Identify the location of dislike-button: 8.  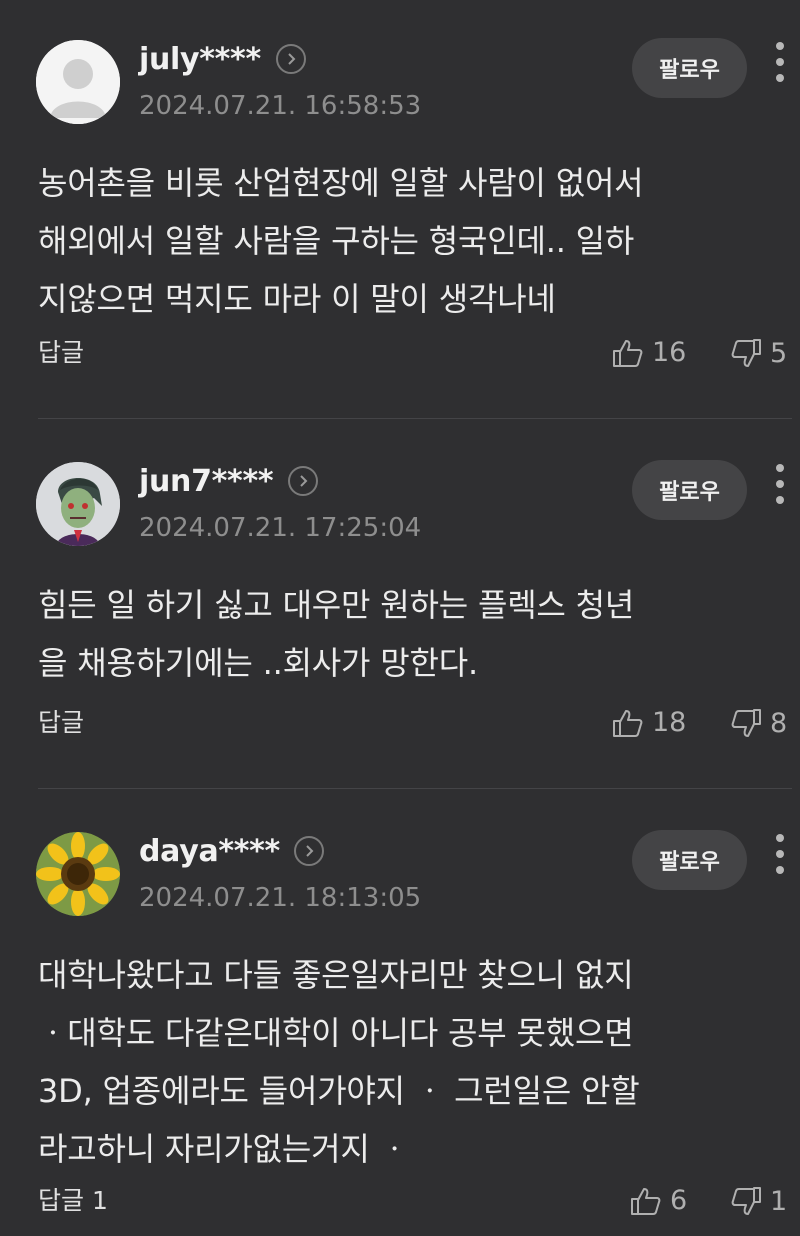
(758, 724).